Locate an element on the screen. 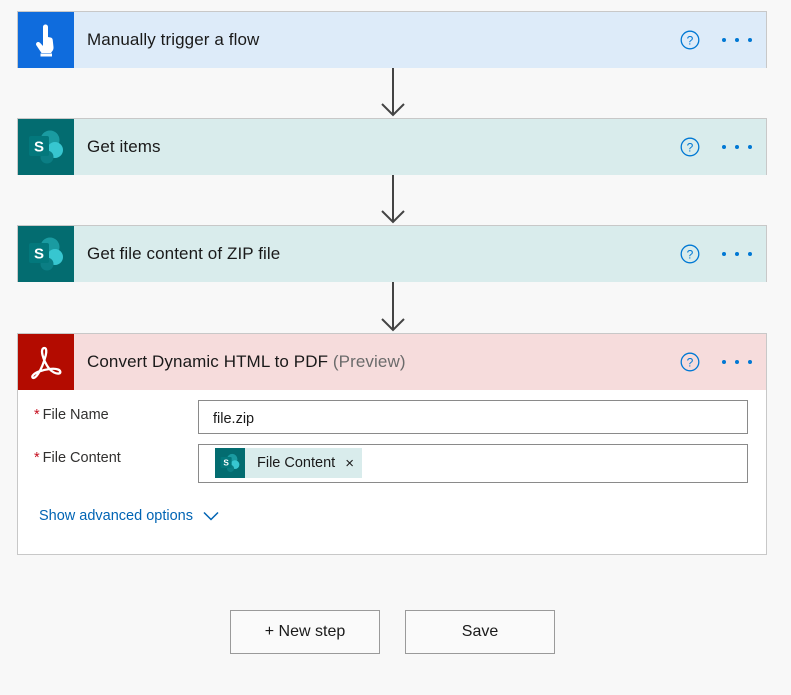 The image size is (791, 695). file-content-label: * File Content is located at coordinates (77, 458).